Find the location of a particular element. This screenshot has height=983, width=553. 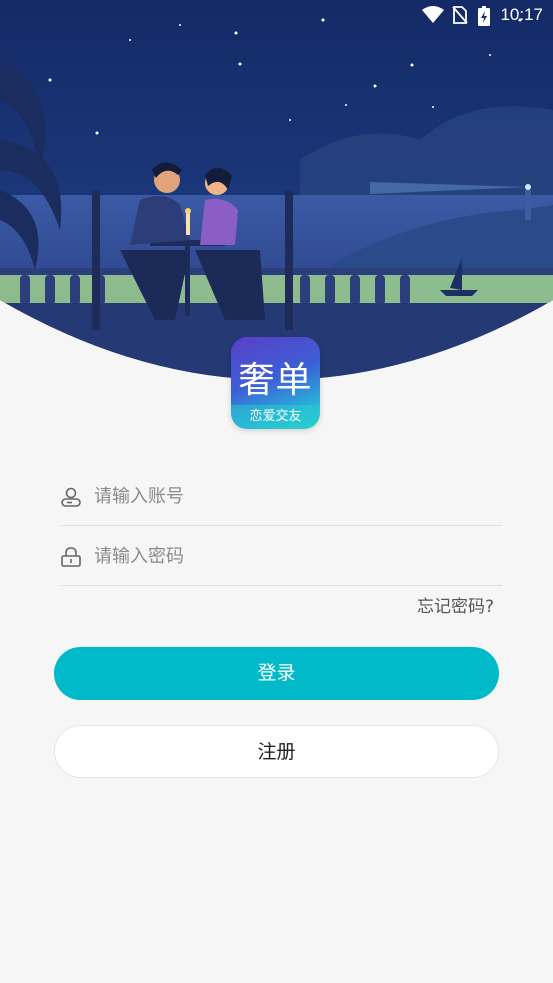

password-input is located at coordinates (294, 556).